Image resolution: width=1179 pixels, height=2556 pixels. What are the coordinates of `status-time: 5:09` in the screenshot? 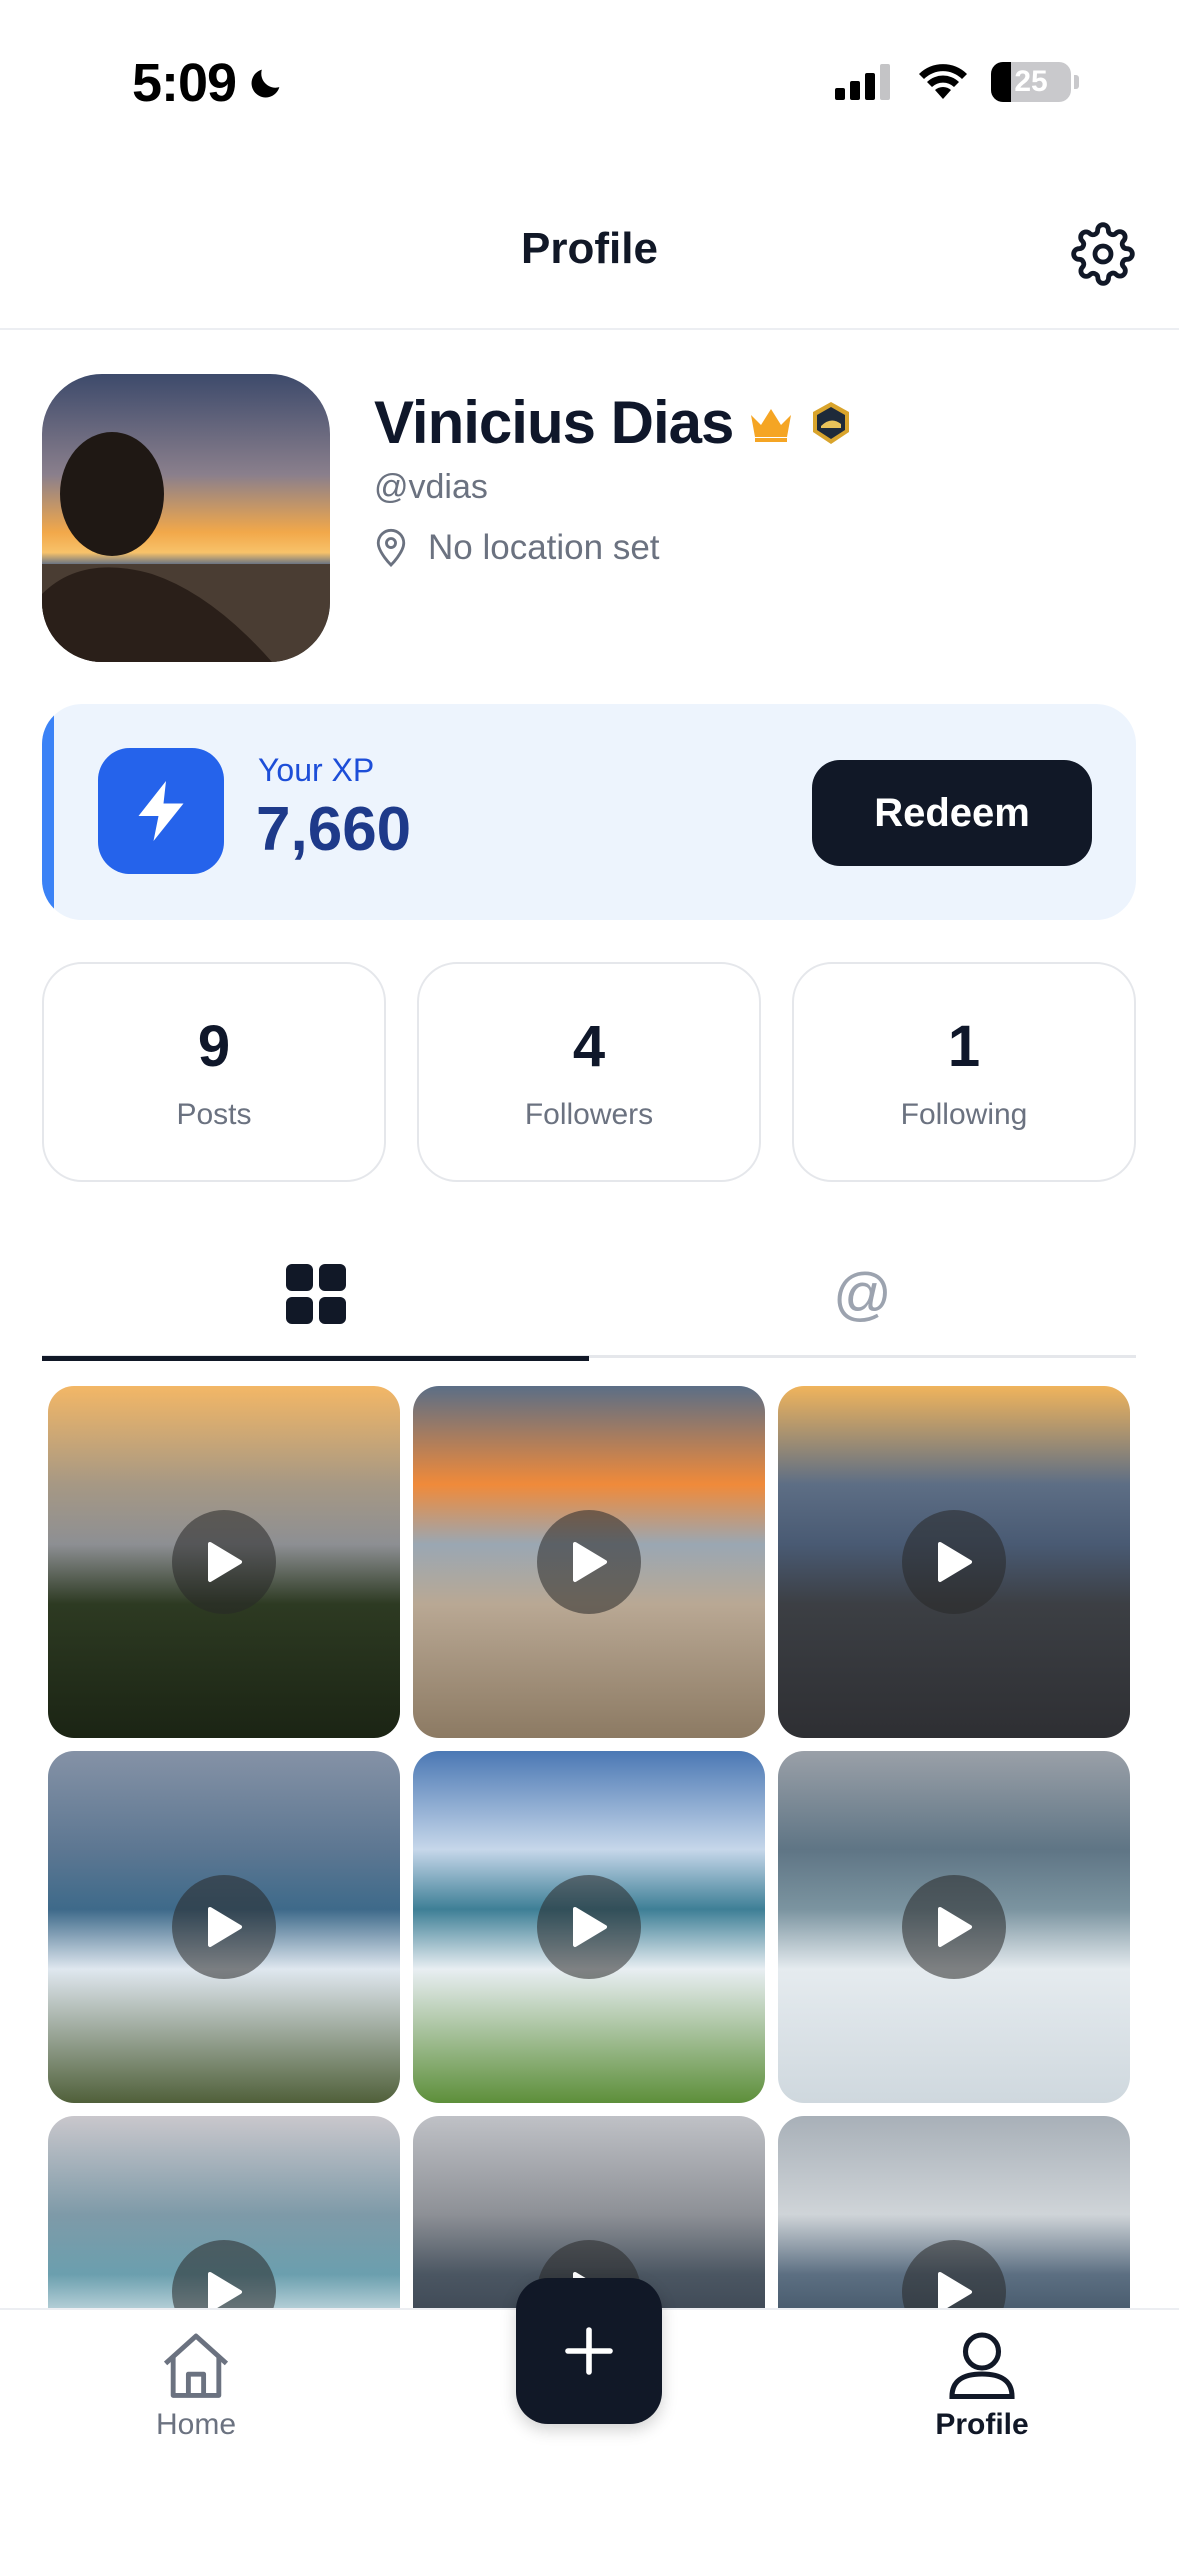 It's located at (209, 83).